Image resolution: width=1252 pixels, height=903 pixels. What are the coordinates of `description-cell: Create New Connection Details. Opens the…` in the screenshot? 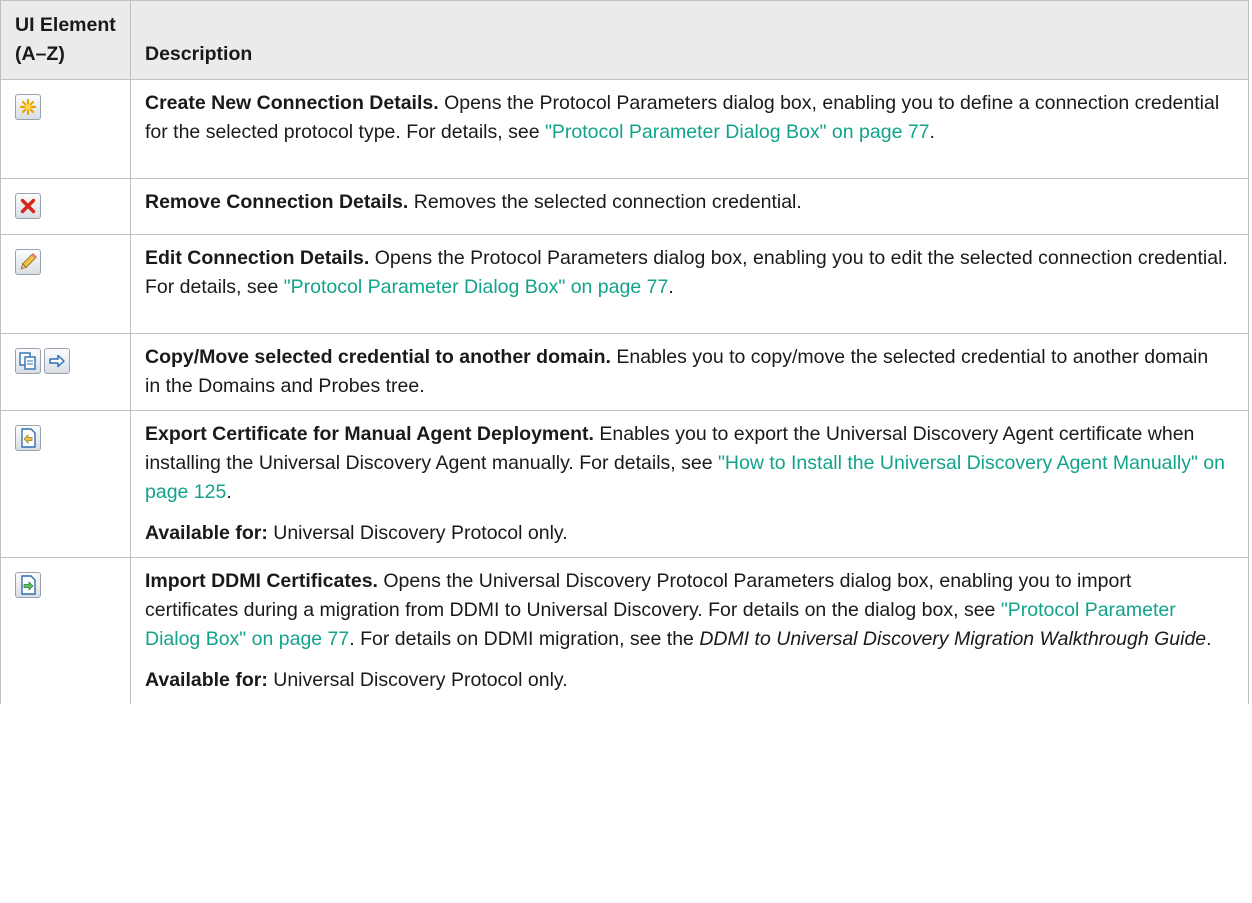 It's located at (689, 129).